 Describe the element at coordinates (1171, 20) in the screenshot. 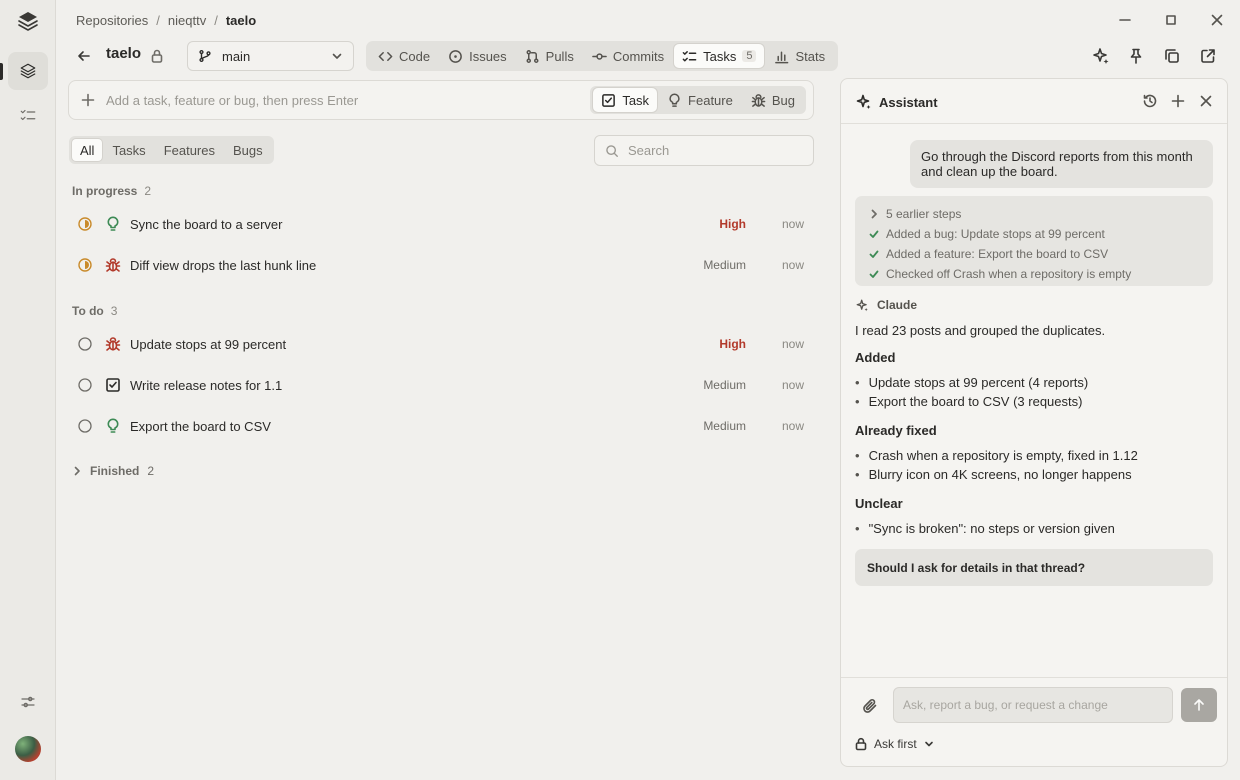

I see `maximize-button` at that location.